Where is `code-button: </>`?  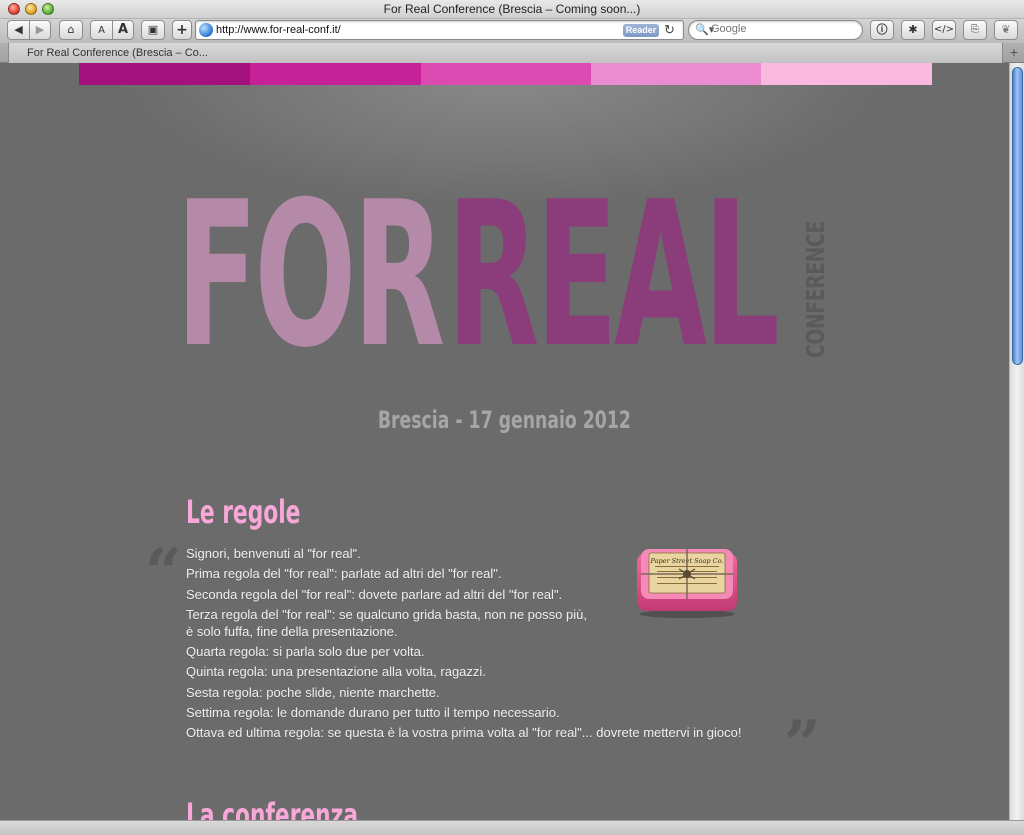 code-button: </> is located at coordinates (944, 30).